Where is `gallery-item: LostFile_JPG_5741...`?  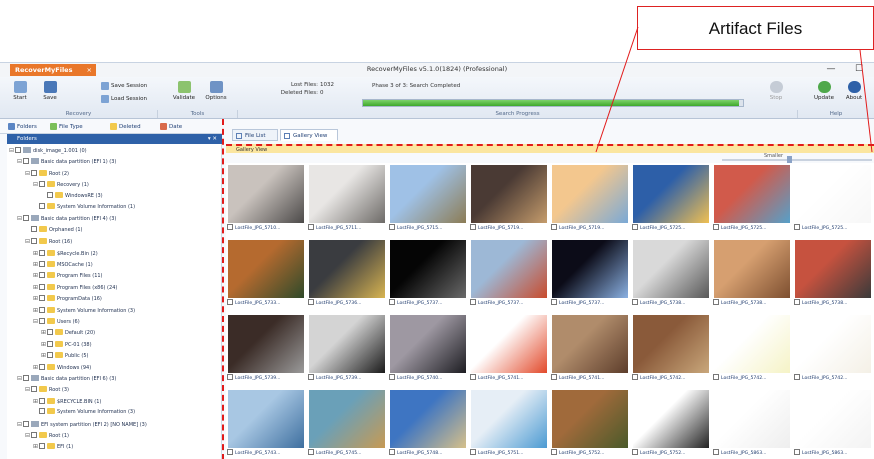 gallery-item: LostFile_JPG_5741... is located at coordinates (590, 349).